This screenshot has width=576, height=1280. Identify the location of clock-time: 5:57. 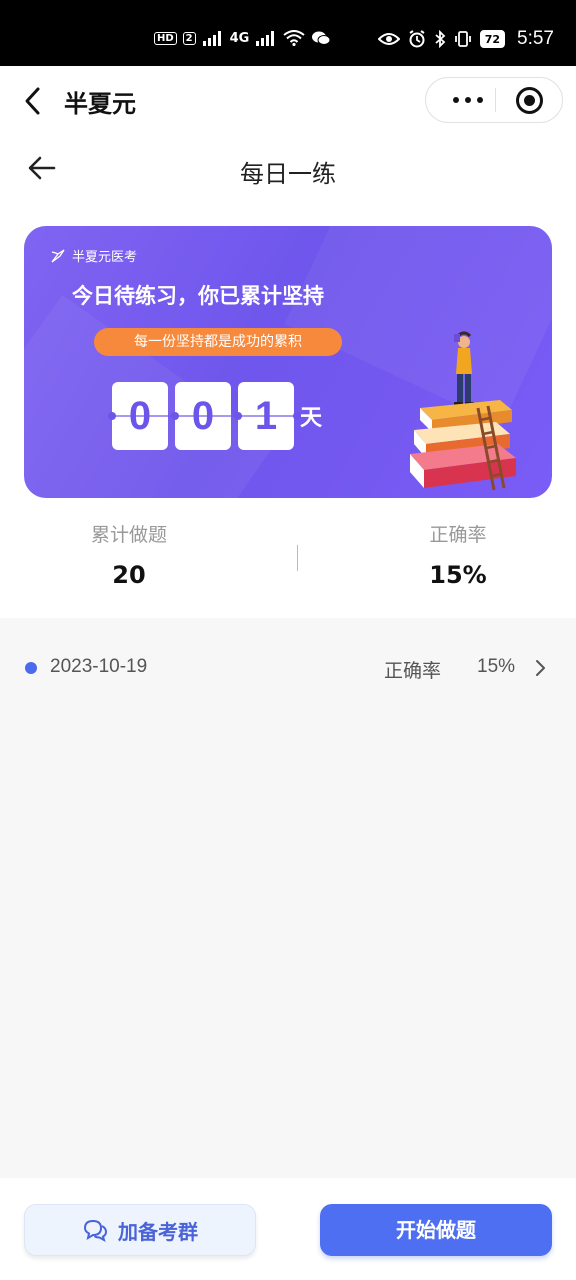
(535, 38).